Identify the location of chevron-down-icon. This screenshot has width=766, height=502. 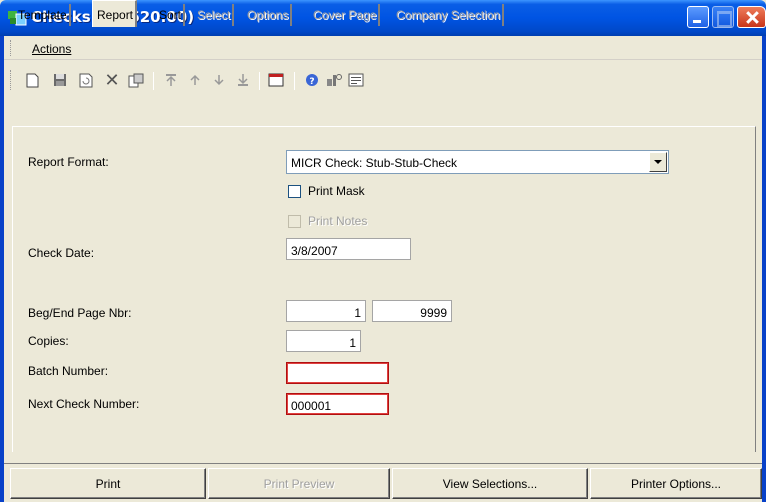
(658, 162).